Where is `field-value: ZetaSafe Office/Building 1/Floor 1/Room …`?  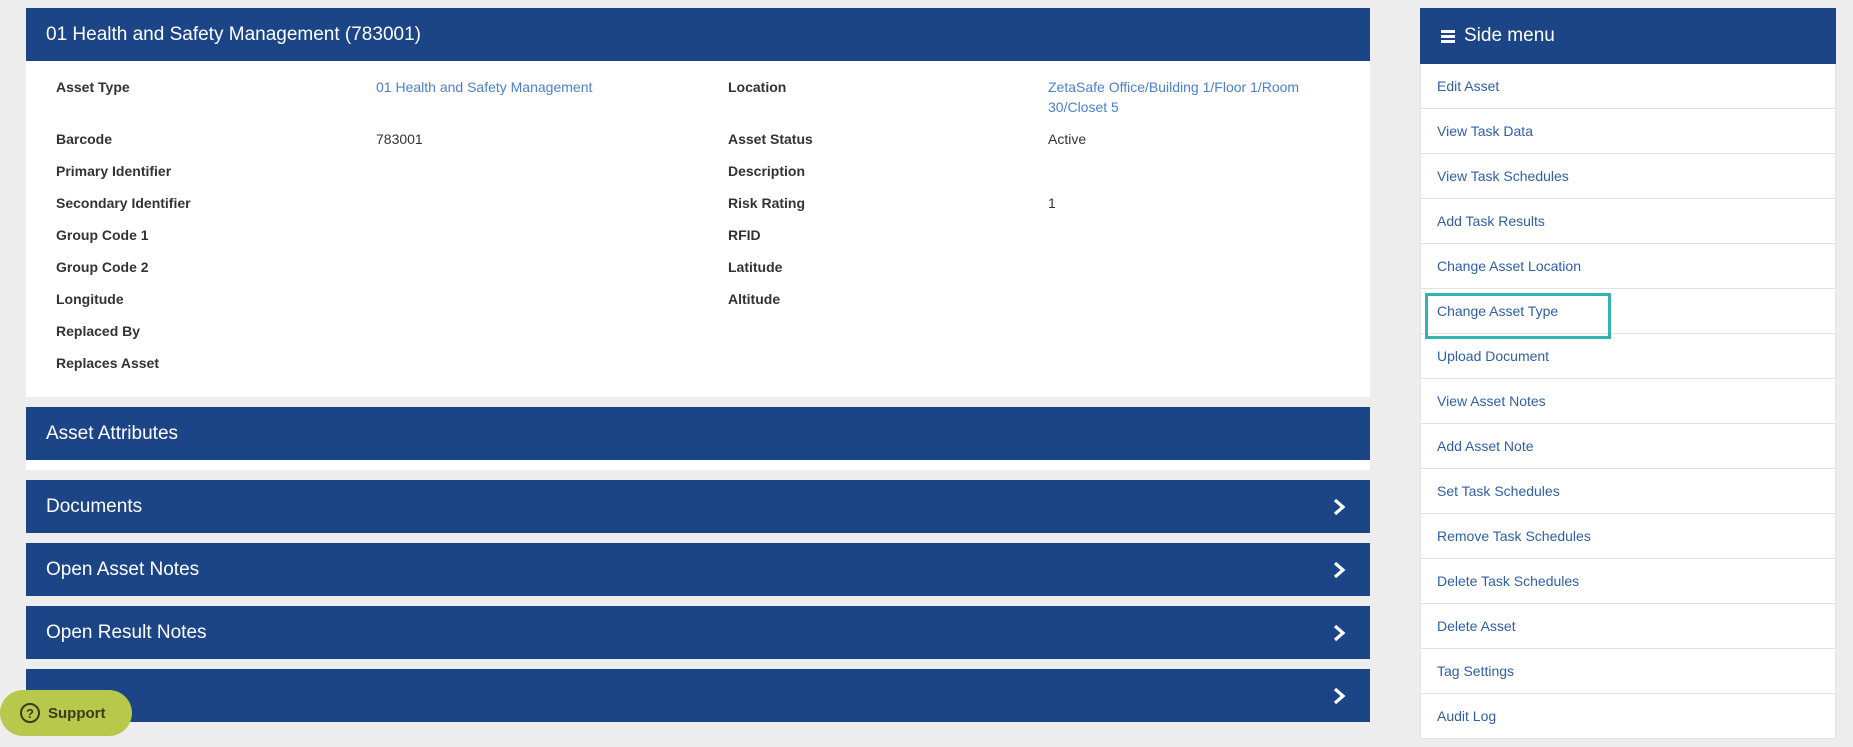 field-value: ZetaSafe Office/Building 1/Floor 1/Room … is located at coordinates (1194, 97).